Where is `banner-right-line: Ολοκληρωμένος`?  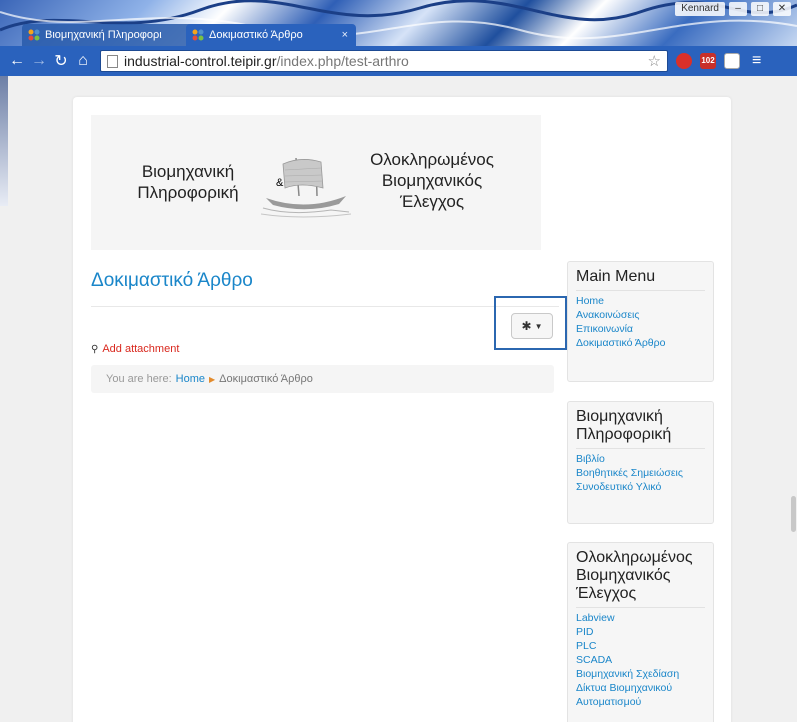 banner-right-line: Ολοκληρωμένος is located at coordinates (432, 159).